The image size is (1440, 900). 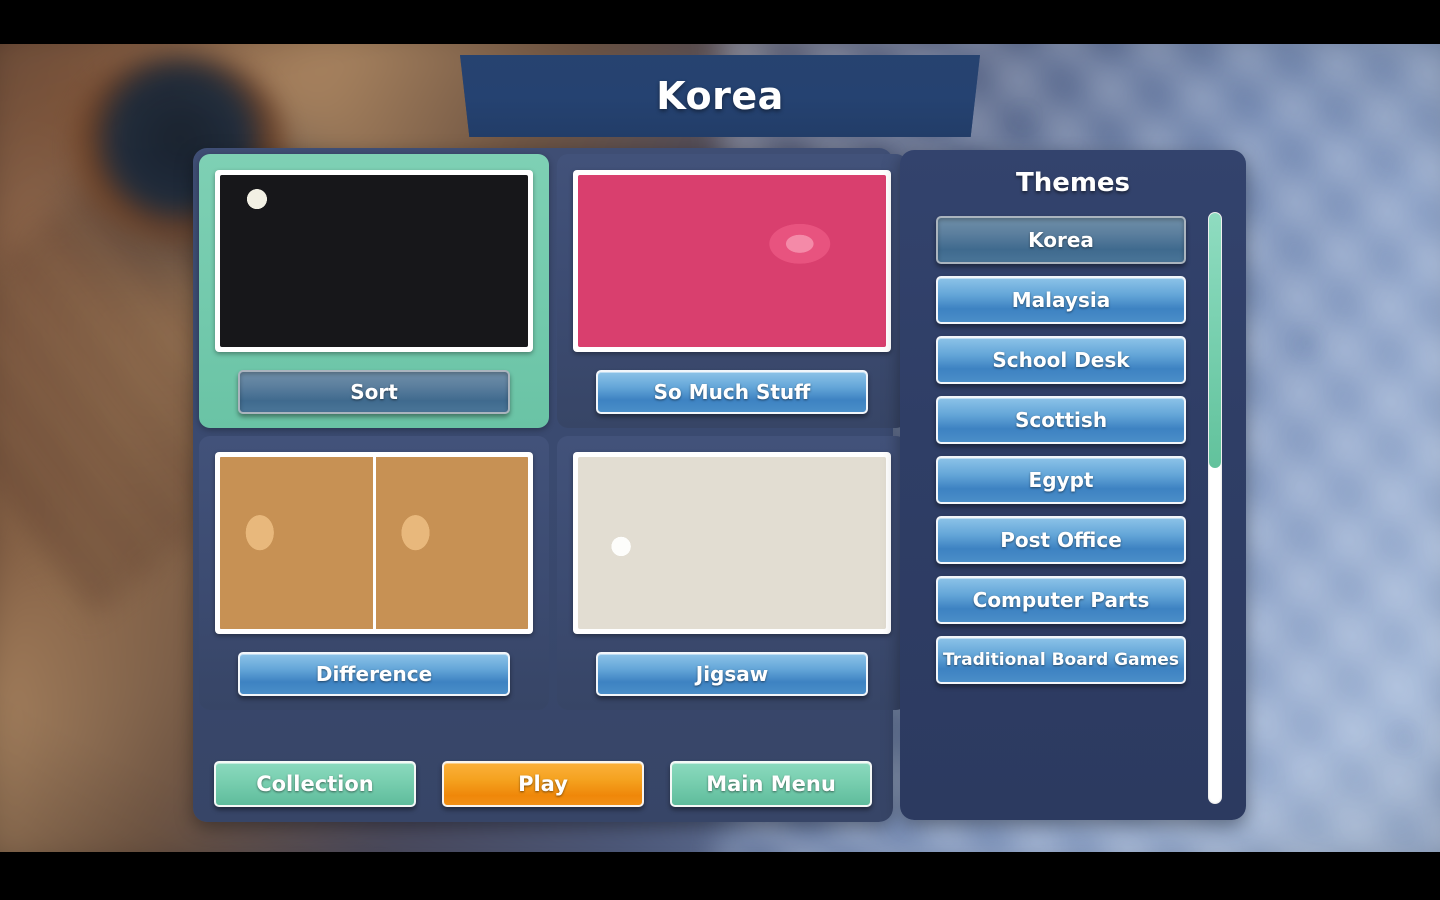 I want to click on main-menu-button: Main Menu, so click(x=771, y=783).